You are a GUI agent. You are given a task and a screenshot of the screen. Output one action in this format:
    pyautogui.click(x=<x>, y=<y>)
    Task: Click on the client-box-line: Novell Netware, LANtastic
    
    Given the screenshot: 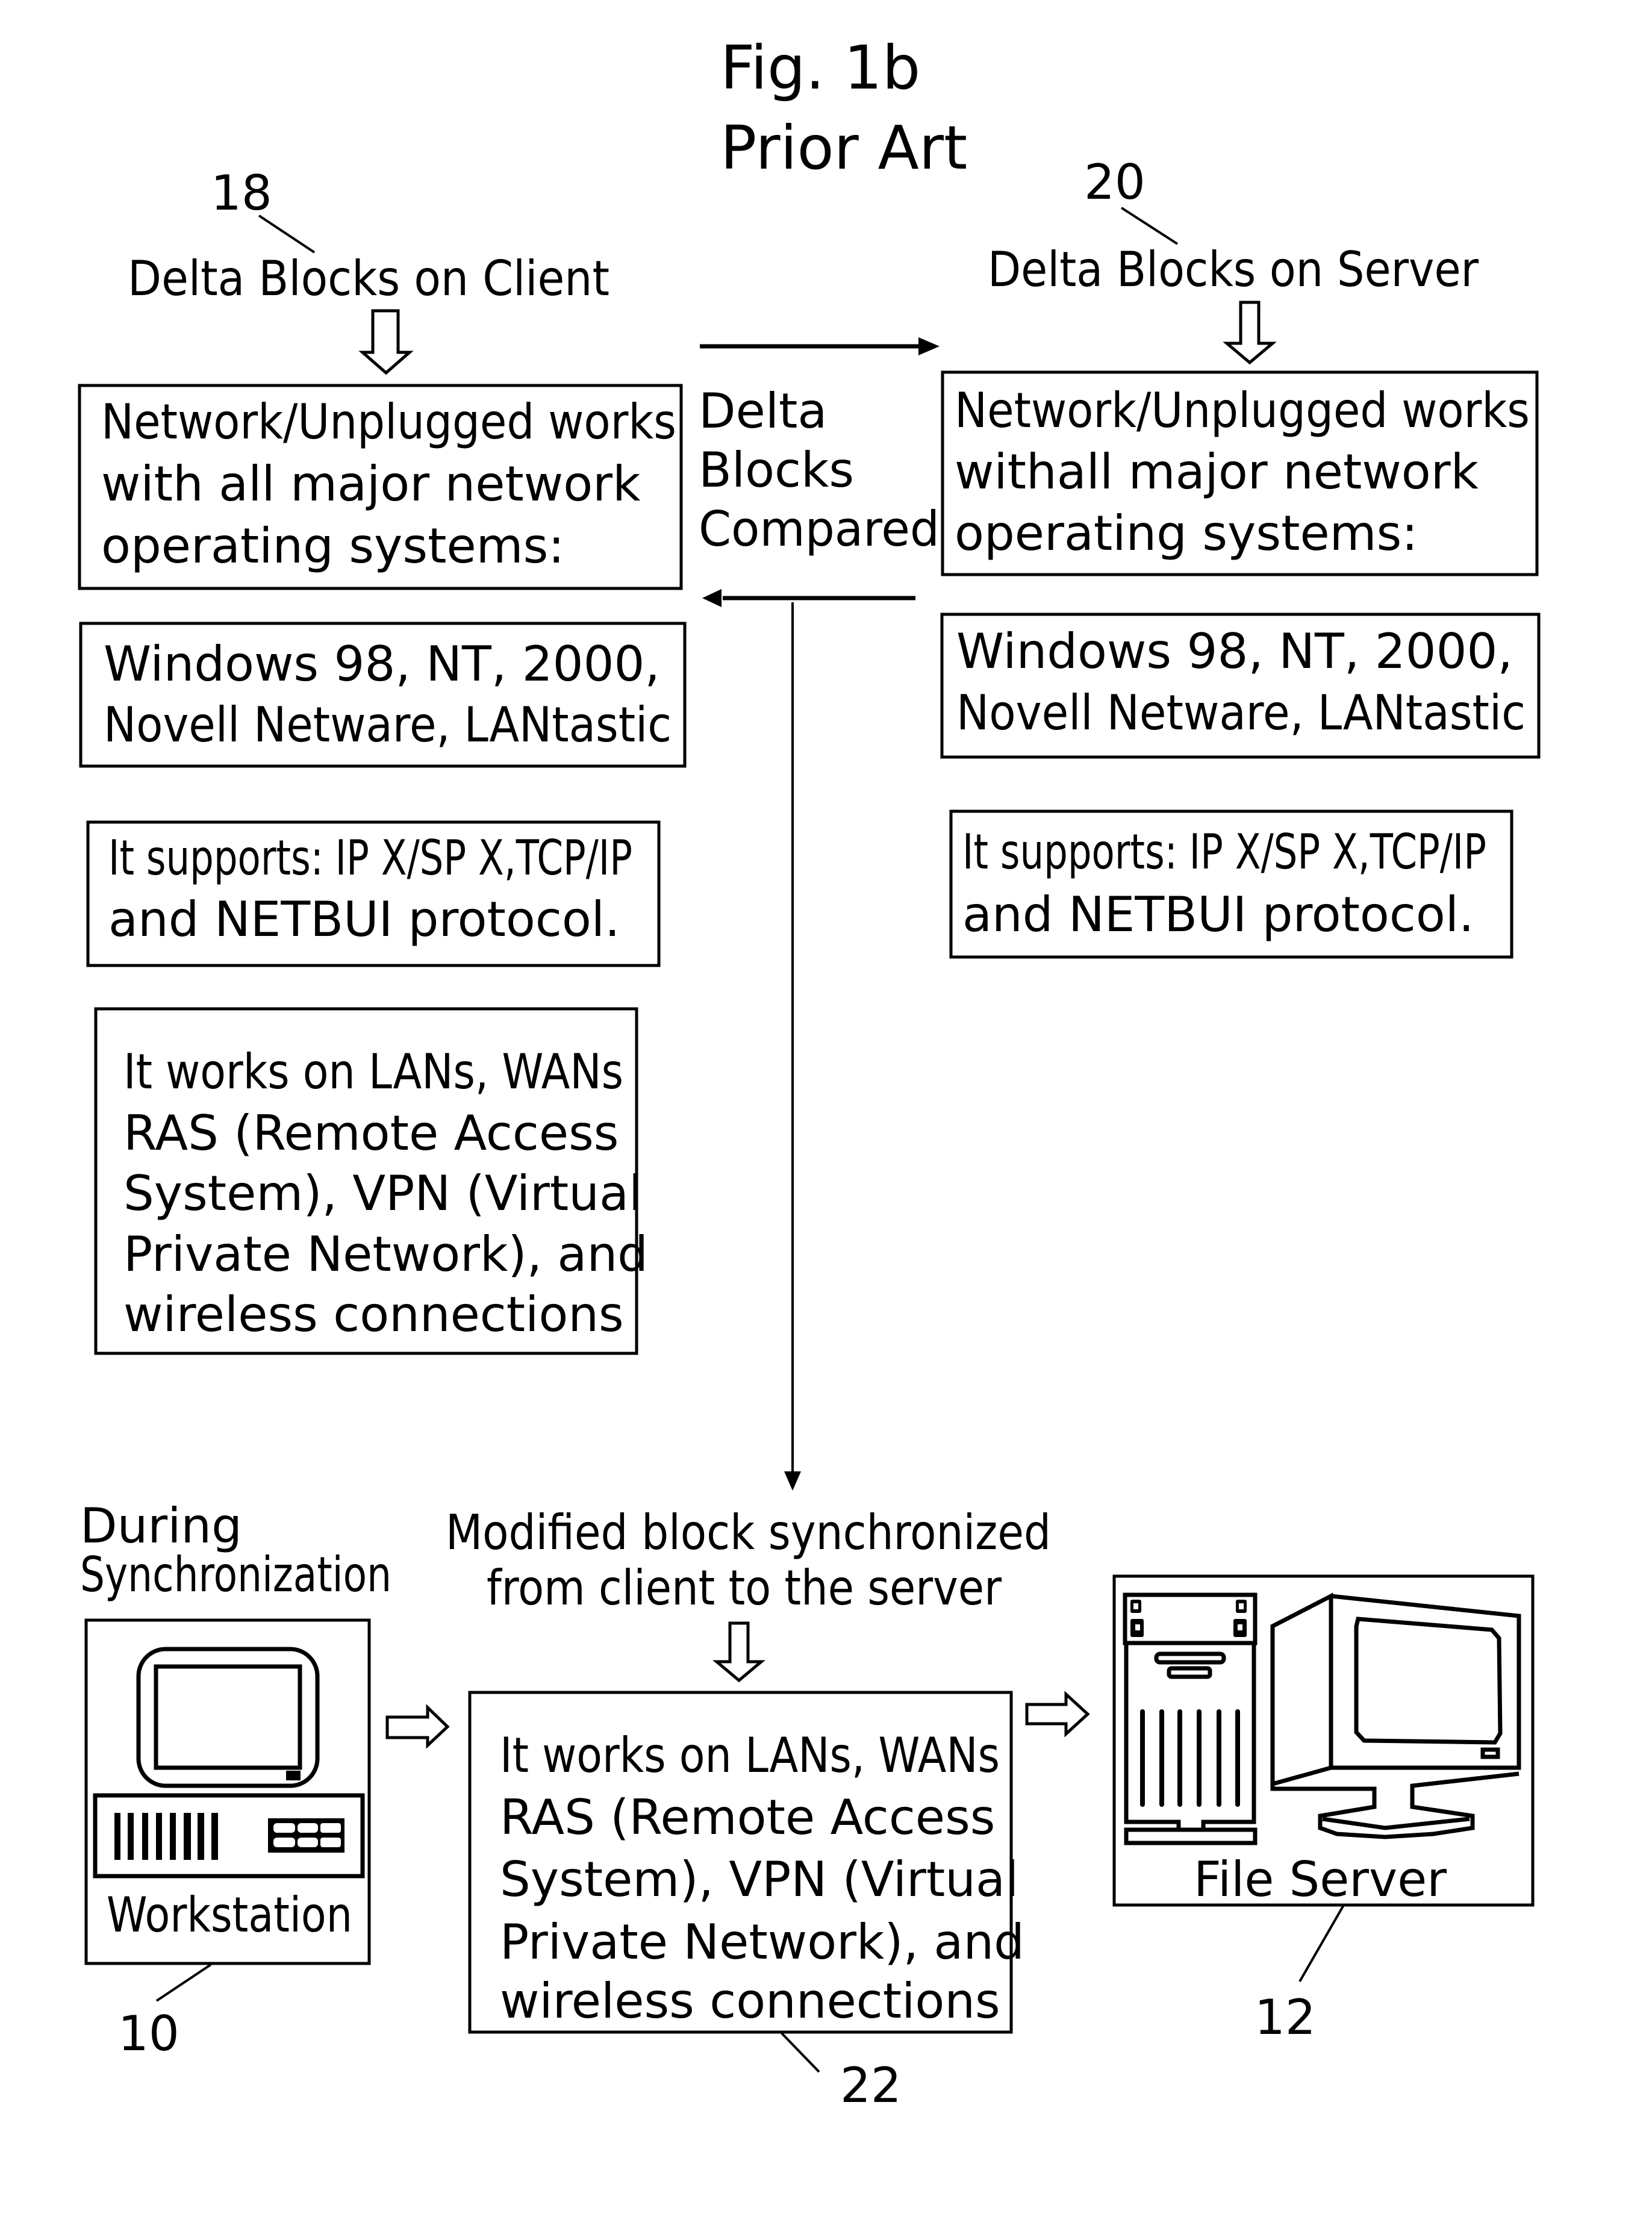 What is the action you would take?
    pyautogui.click(x=388, y=725)
    